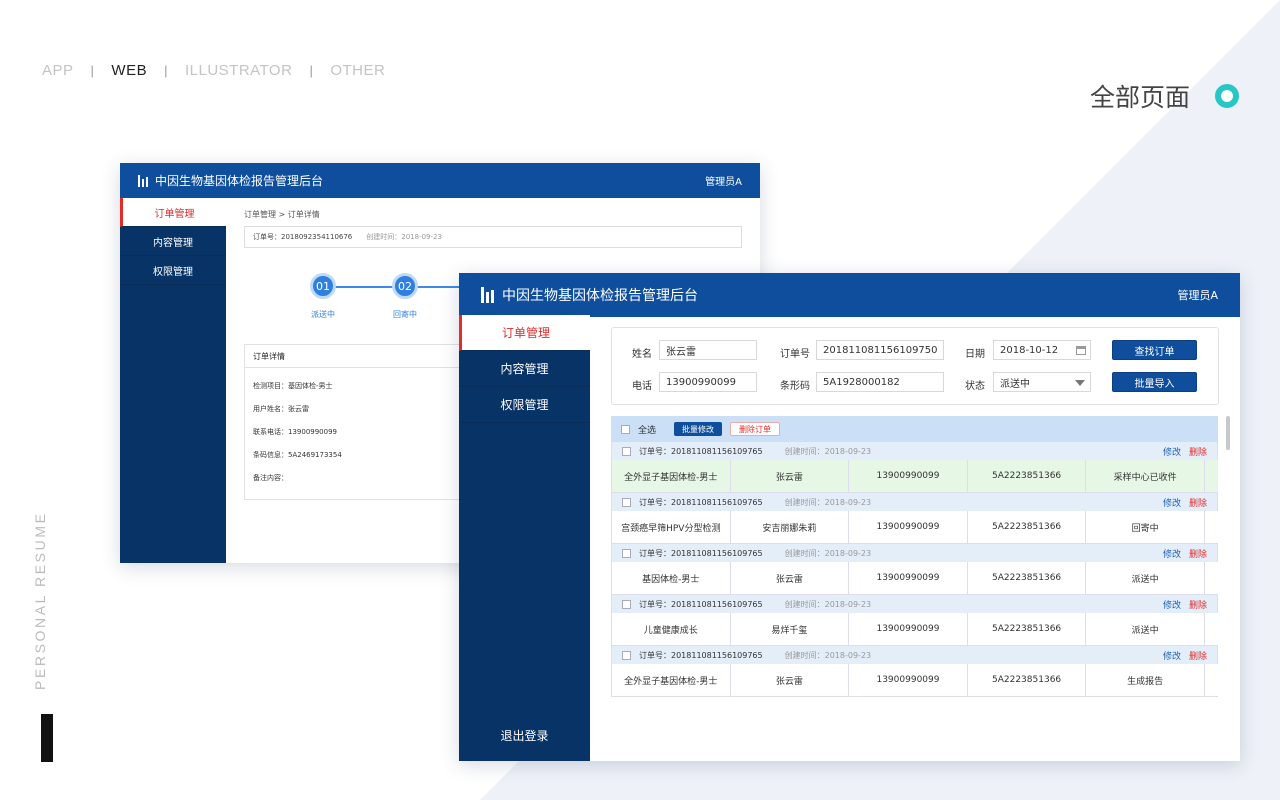 The width and height of the screenshot is (1280, 800). What do you see at coordinates (625, 429) in the screenshot?
I see `select-all-checkbox` at bounding box center [625, 429].